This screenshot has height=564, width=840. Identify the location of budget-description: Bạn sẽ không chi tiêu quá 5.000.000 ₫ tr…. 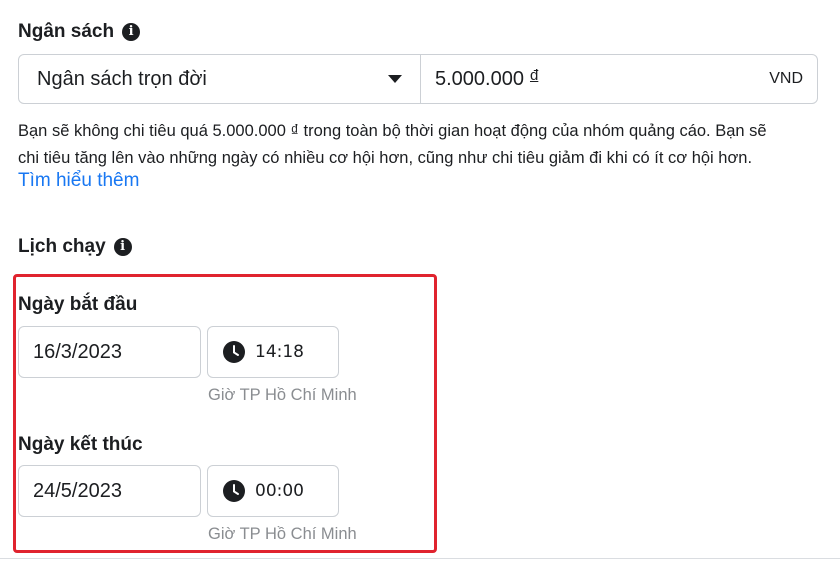
(423, 145).